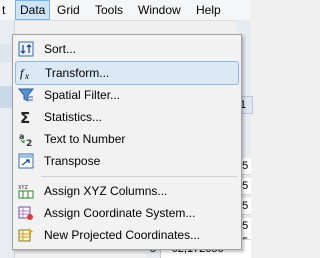 This screenshot has height=258, width=320. Describe the element at coordinates (72, 161) in the screenshot. I see `menu-item-label: Transpose` at that location.